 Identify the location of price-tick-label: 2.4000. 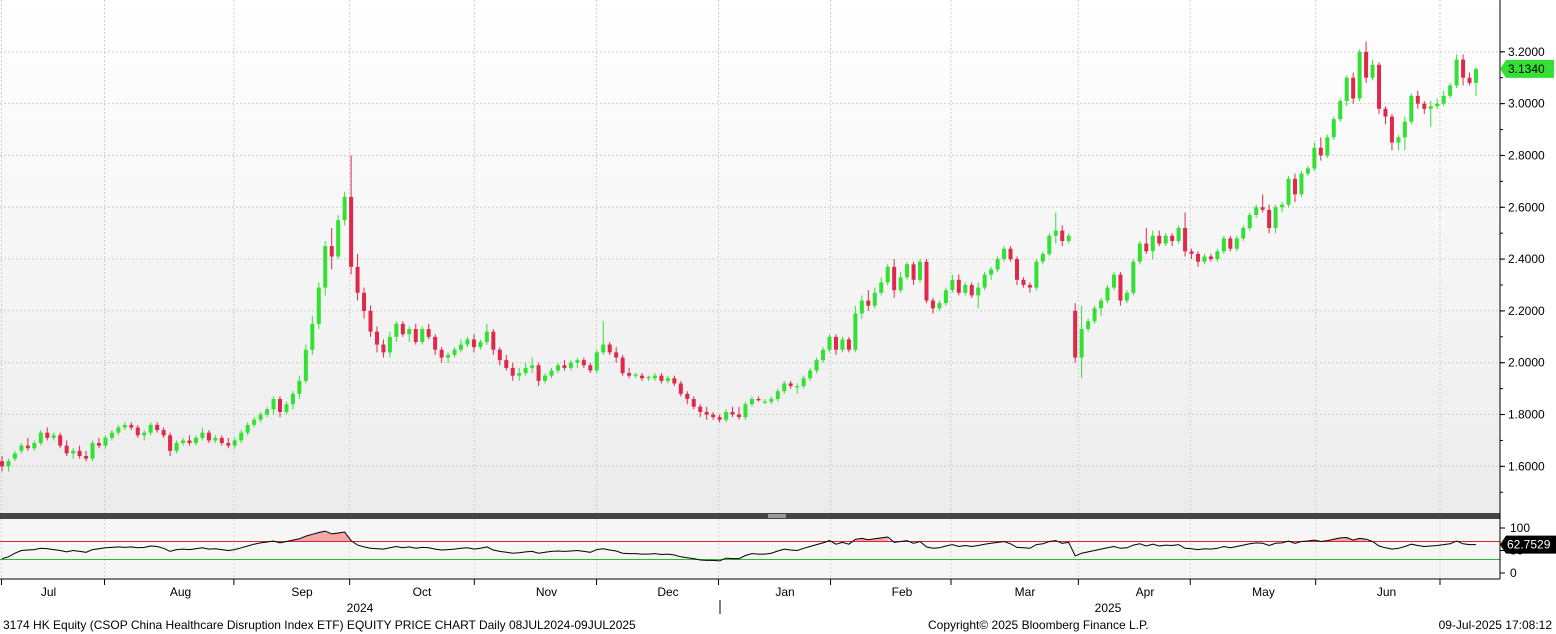
(1526, 259).